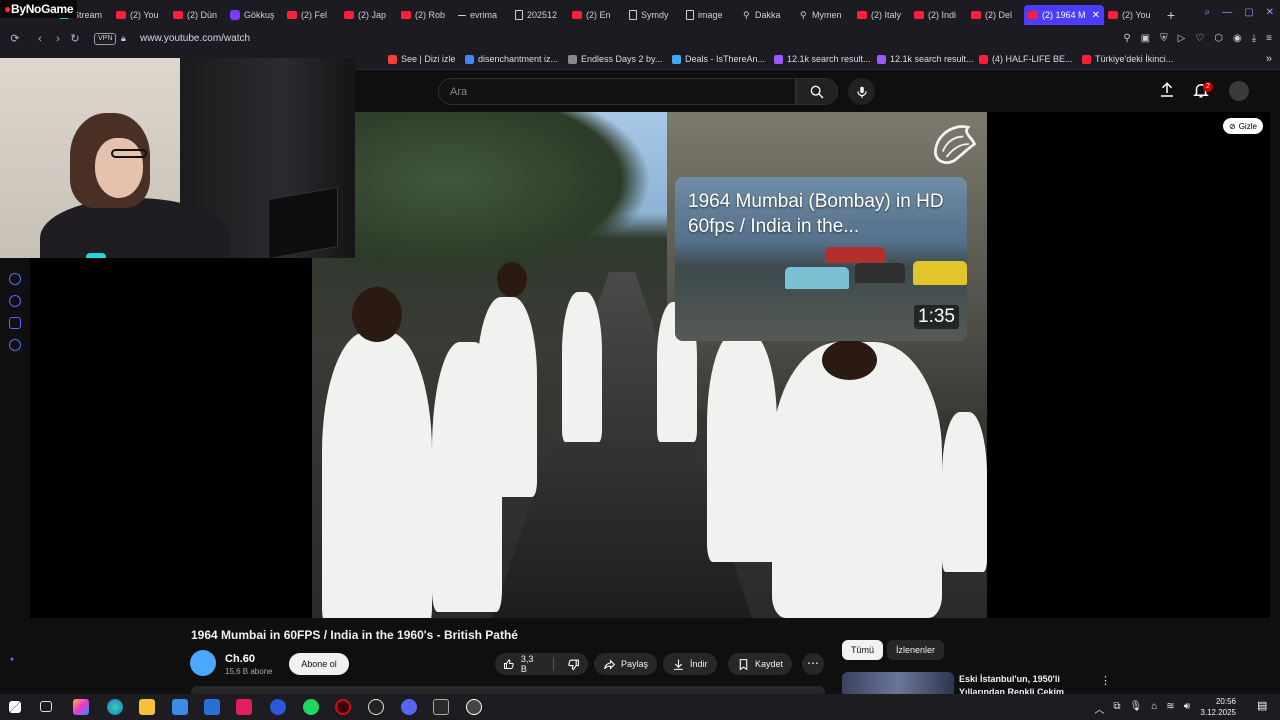  I want to click on account-avatar, so click(1239, 91).